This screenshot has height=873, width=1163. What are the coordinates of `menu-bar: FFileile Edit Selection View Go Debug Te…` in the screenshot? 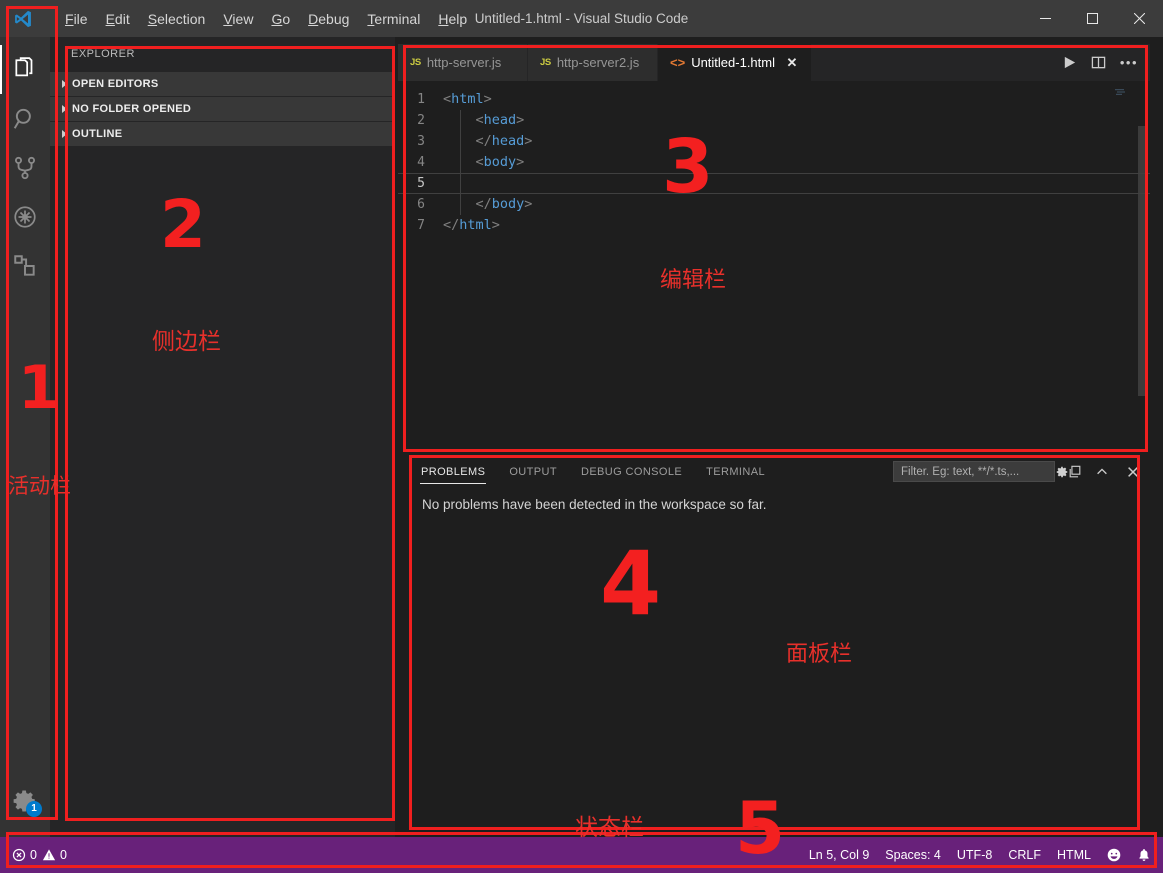 It's located at (261, 18).